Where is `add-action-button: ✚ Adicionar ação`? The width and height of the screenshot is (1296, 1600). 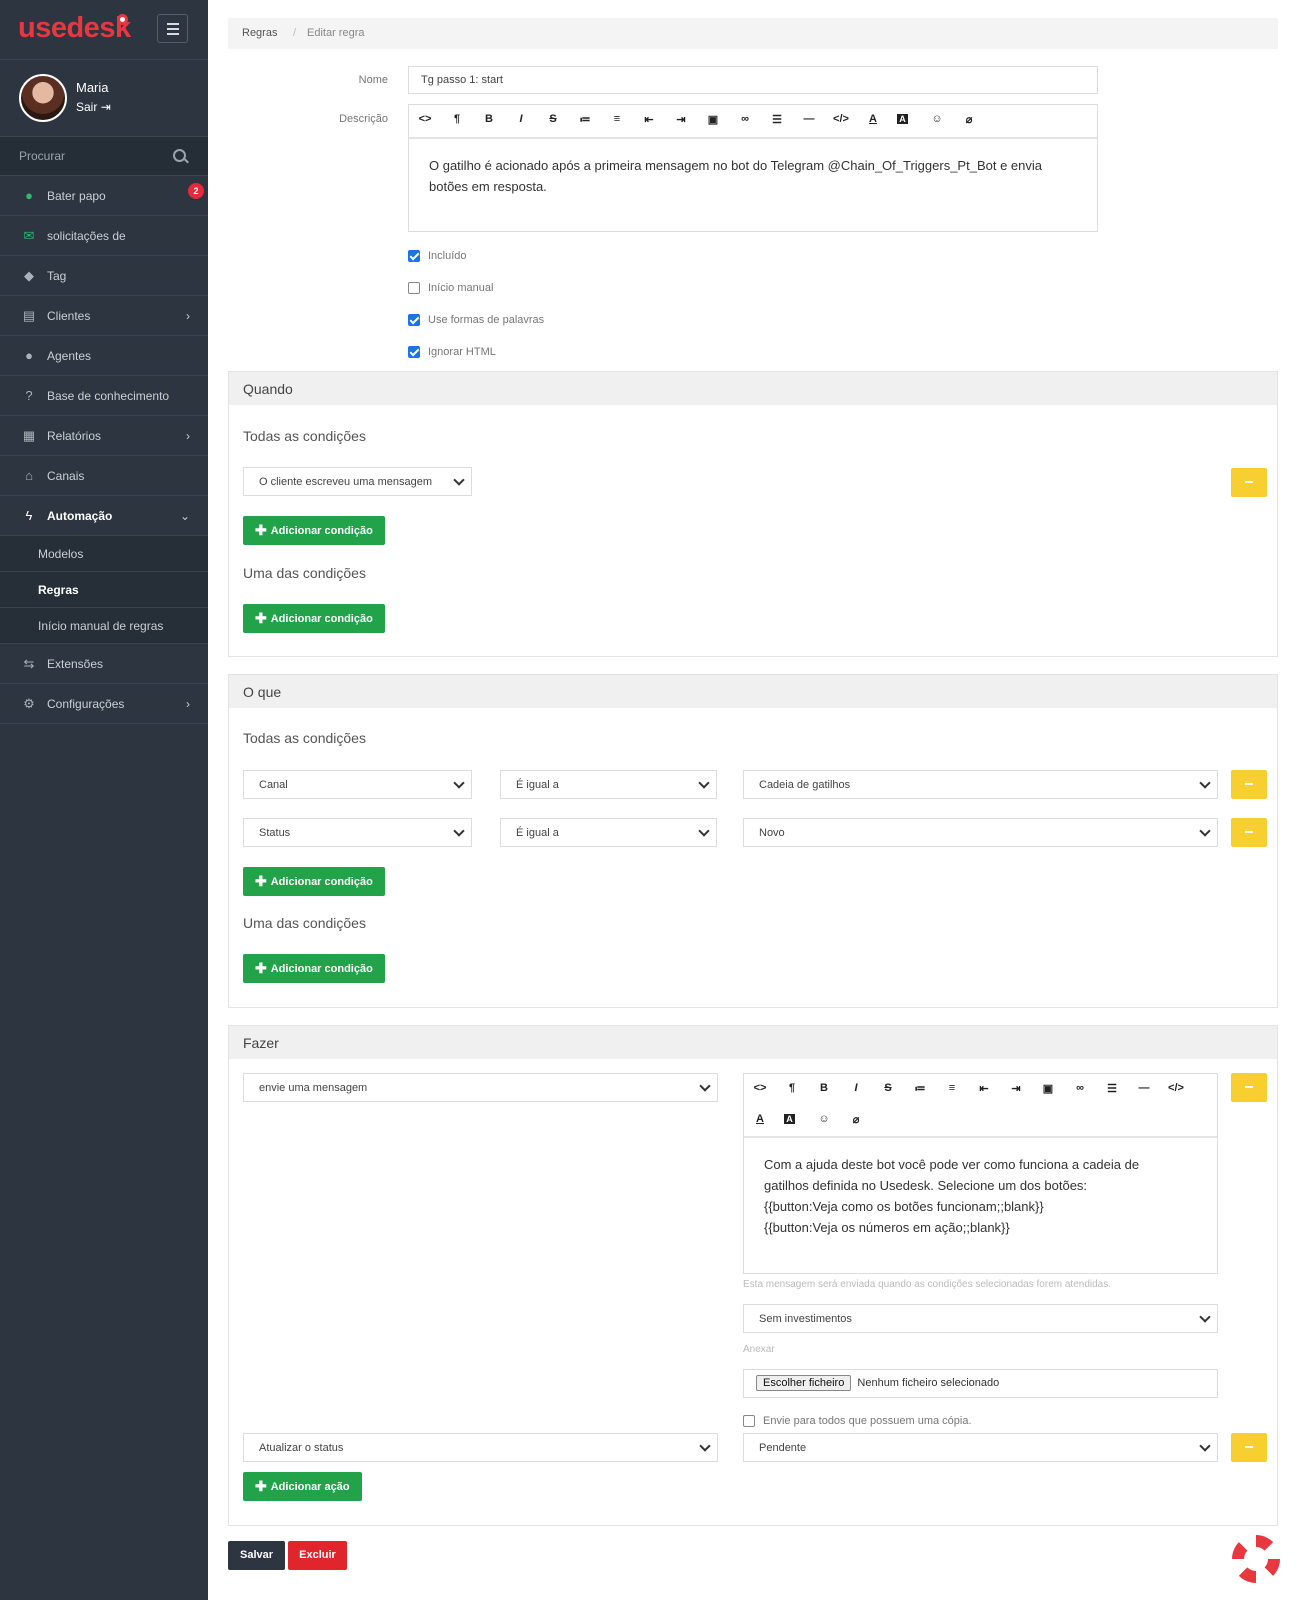
add-action-button: ✚ Adicionar ação is located at coordinates (302, 1486).